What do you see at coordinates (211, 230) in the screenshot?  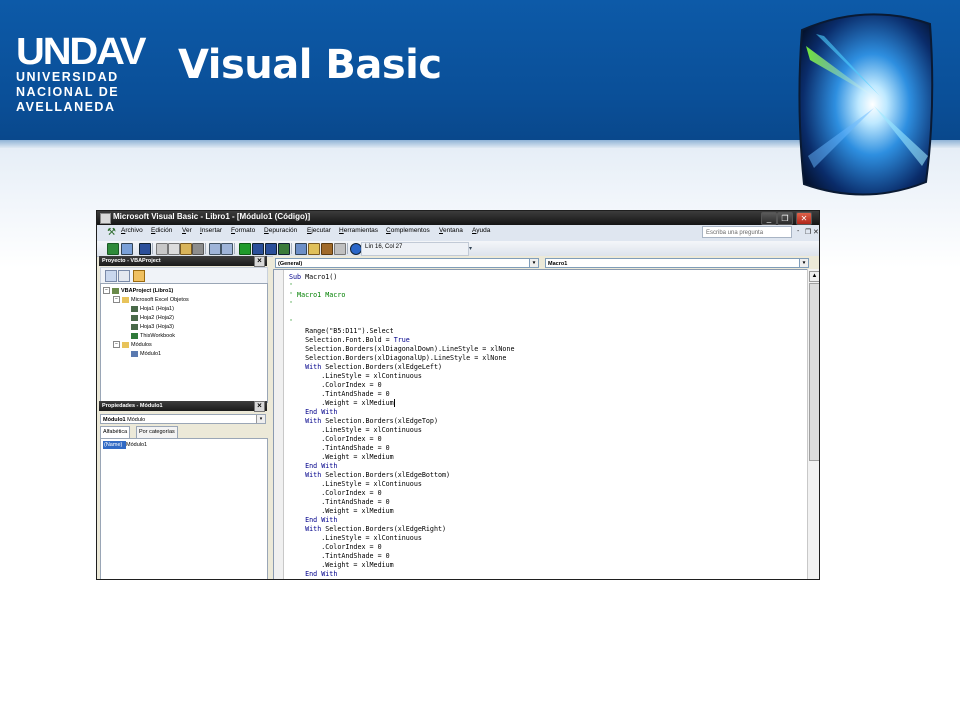 I see `menu-insertar: Insertar` at bounding box center [211, 230].